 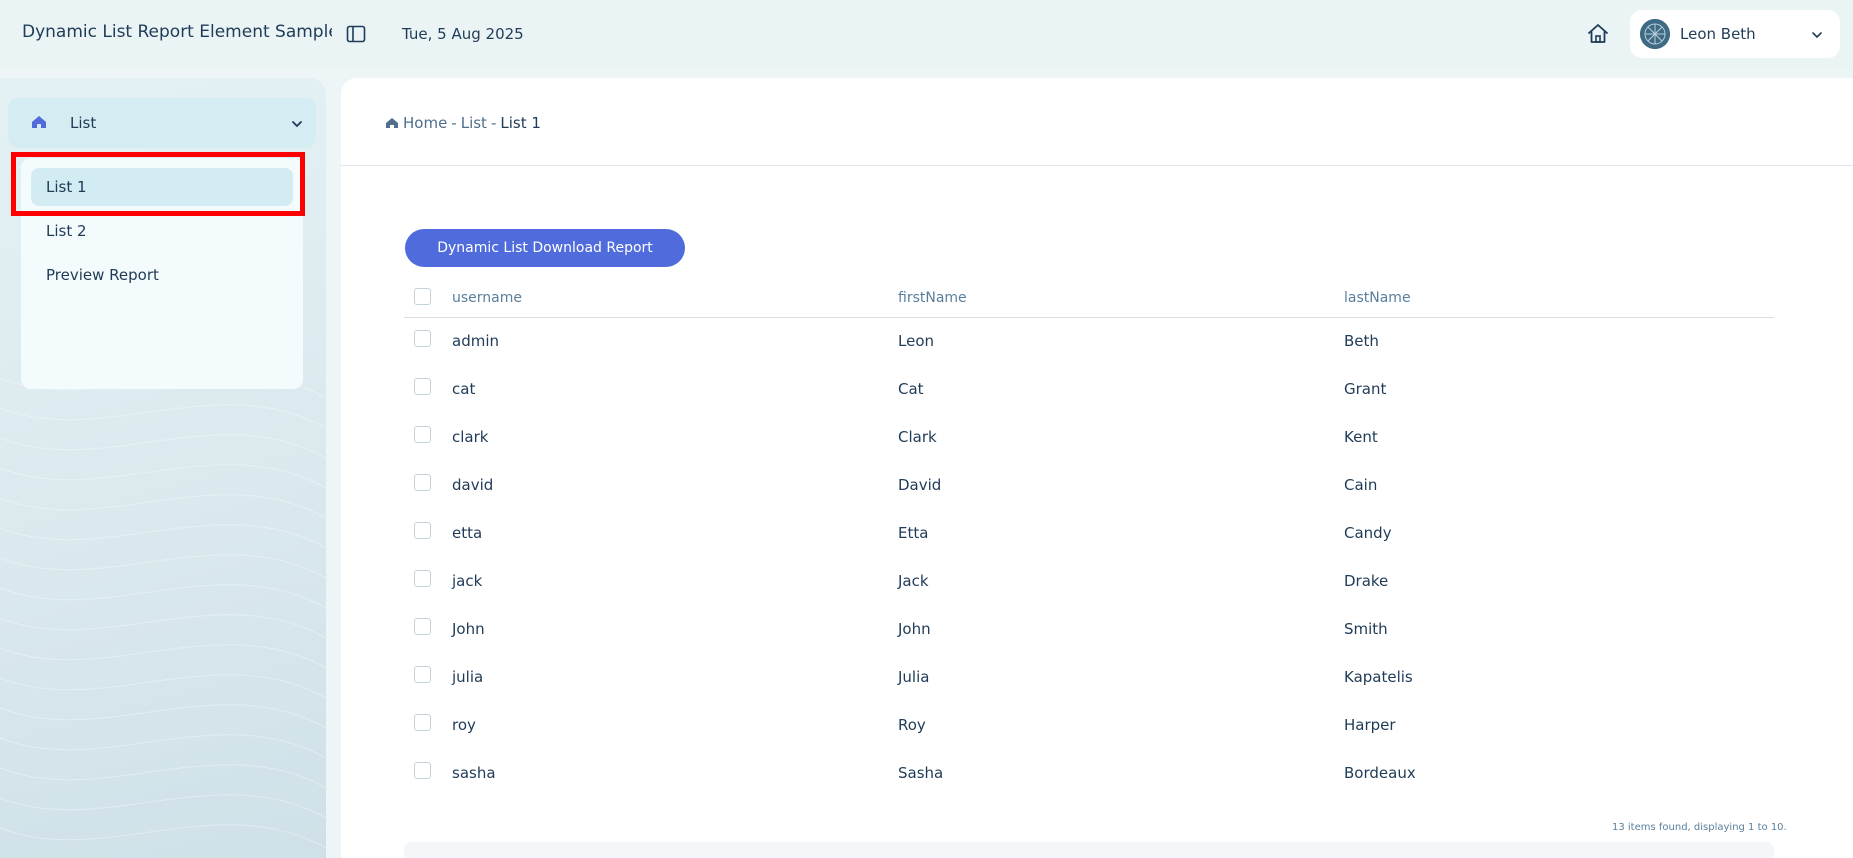 I want to click on avatar, so click(x=1655, y=34).